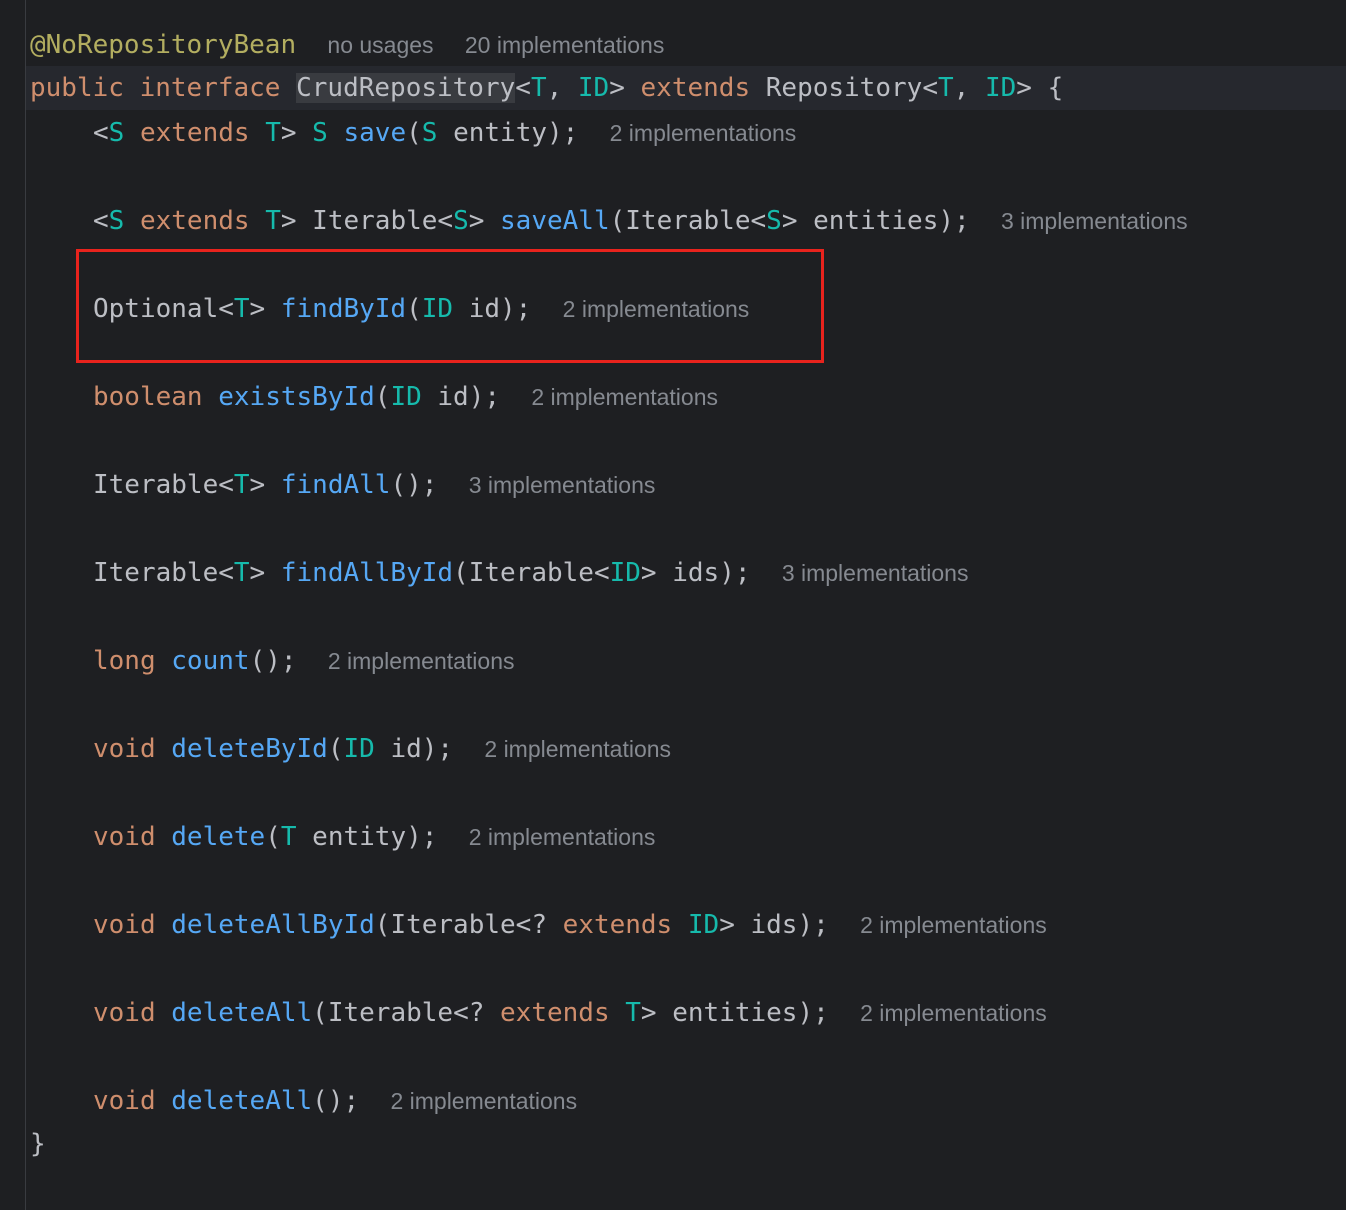 The width and height of the screenshot is (1346, 1210). I want to click on method-name: existsById, so click(296, 397).